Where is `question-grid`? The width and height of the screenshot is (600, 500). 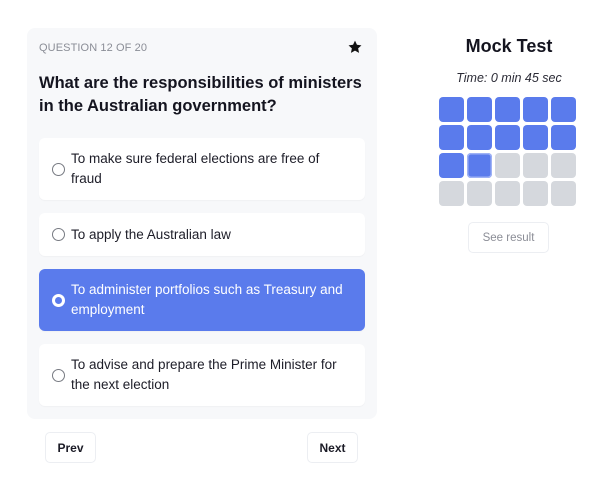 question-grid is located at coordinates (507, 151).